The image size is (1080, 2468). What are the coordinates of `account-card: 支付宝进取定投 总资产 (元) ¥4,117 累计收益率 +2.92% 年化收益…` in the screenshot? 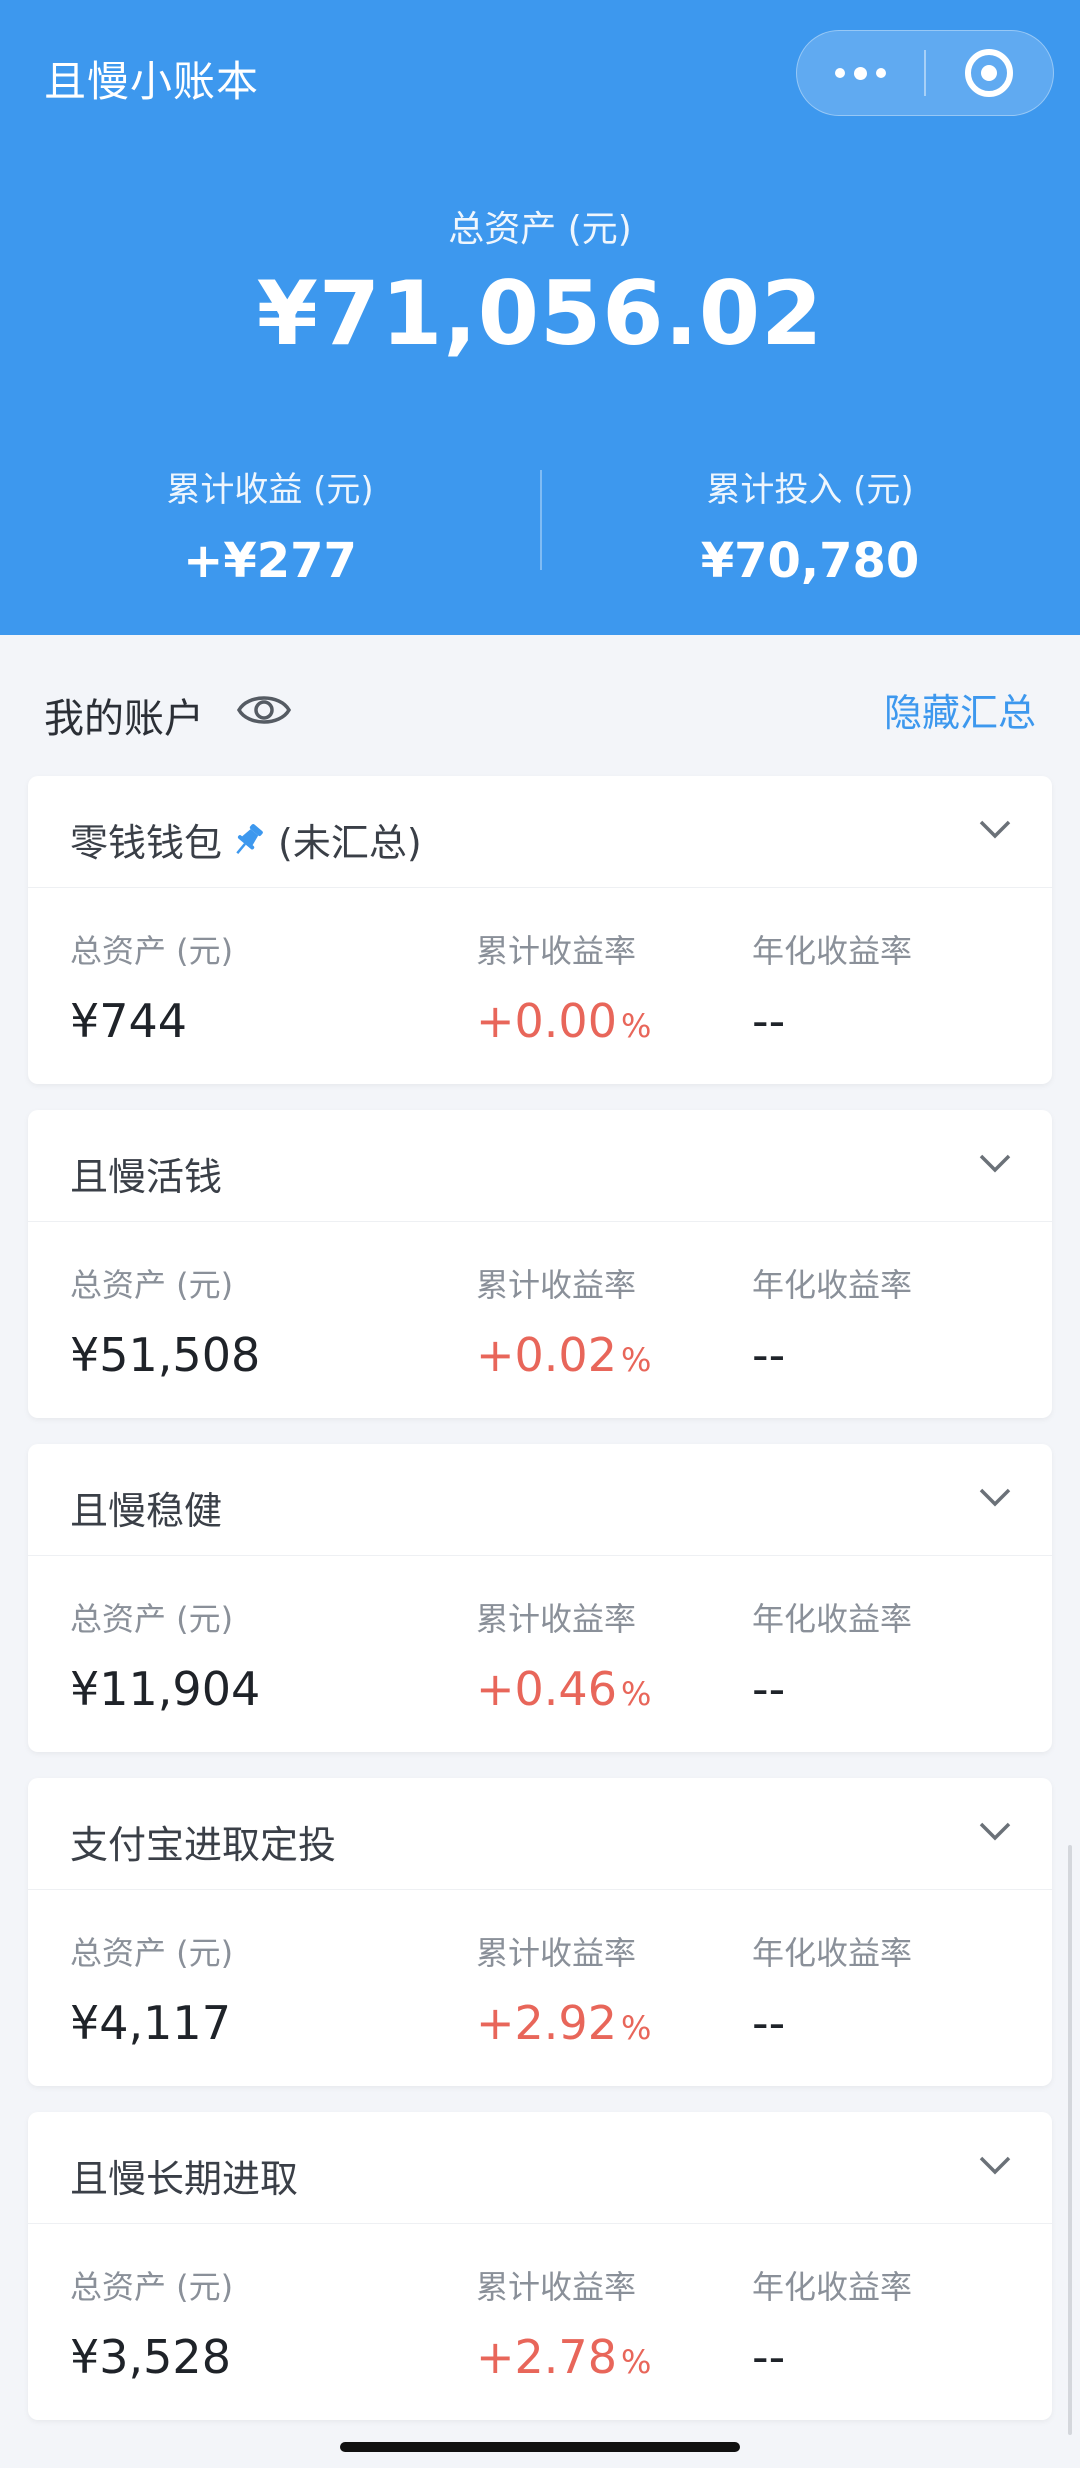 It's located at (540, 1932).